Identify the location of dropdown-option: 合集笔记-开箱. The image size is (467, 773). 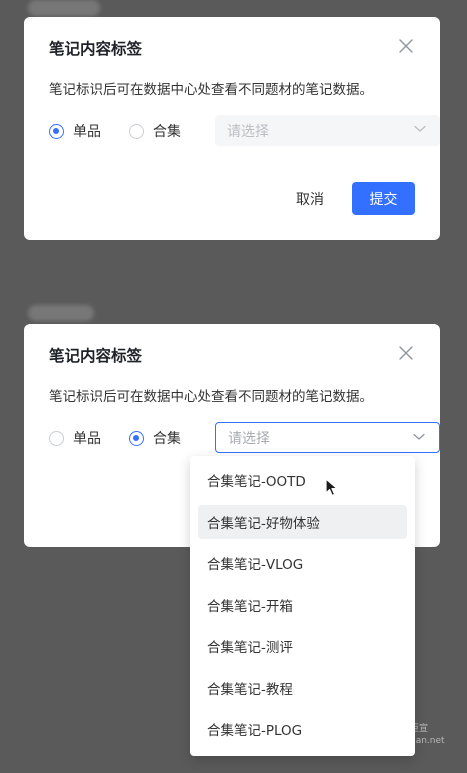
(302, 605).